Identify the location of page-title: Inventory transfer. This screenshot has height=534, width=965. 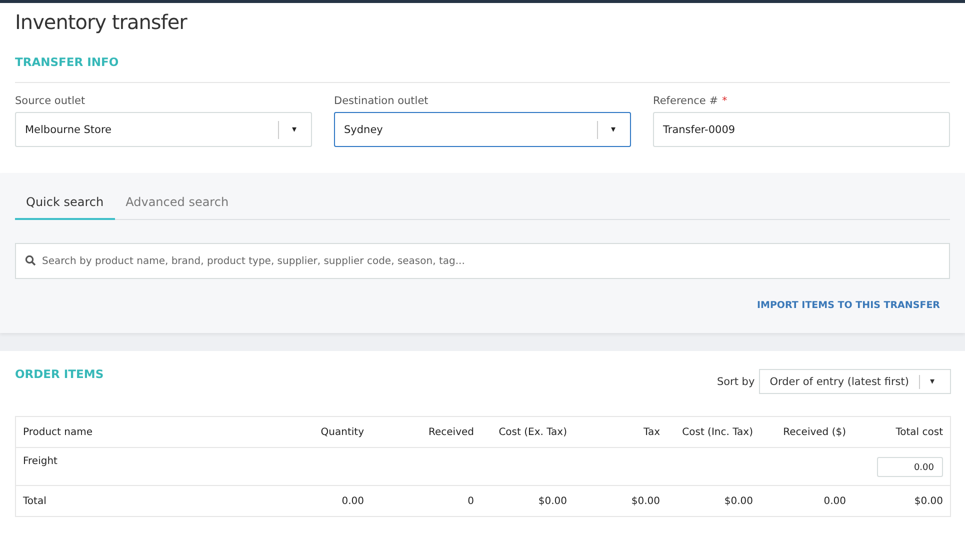
(101, 22).